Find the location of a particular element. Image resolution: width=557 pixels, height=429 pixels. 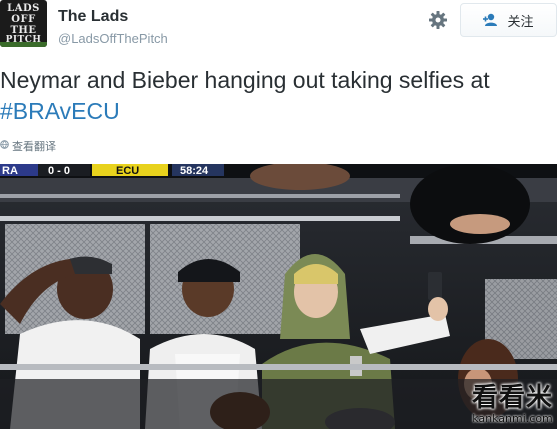

watermark: 看看米 kankanmi.com is located at coordinates (512, 404).